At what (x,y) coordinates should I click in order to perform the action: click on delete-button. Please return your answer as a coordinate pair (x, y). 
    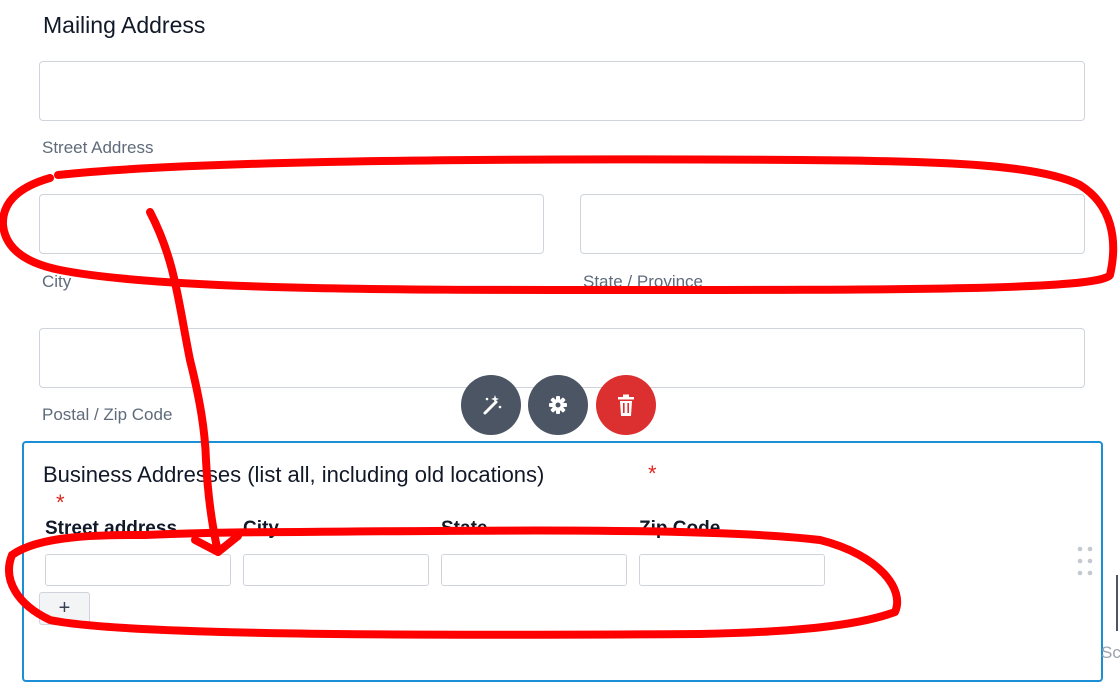
    Looking at the image, I should click on (626, 405).